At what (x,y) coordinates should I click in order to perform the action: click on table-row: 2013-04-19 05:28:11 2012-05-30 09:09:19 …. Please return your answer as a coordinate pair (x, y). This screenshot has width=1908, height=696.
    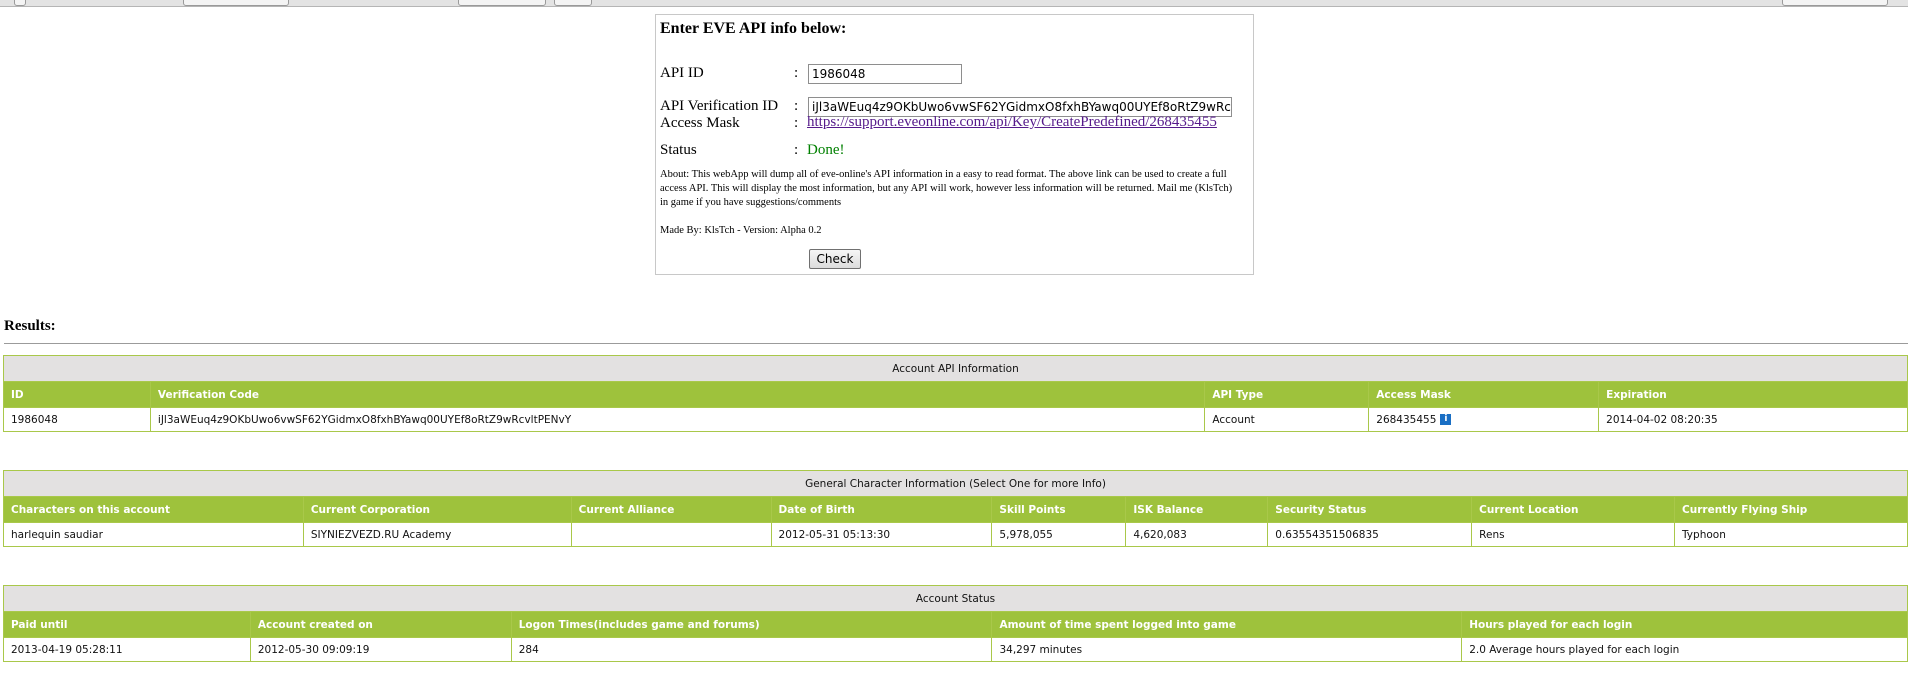
    Looking at the image, I should click on (955, 649).